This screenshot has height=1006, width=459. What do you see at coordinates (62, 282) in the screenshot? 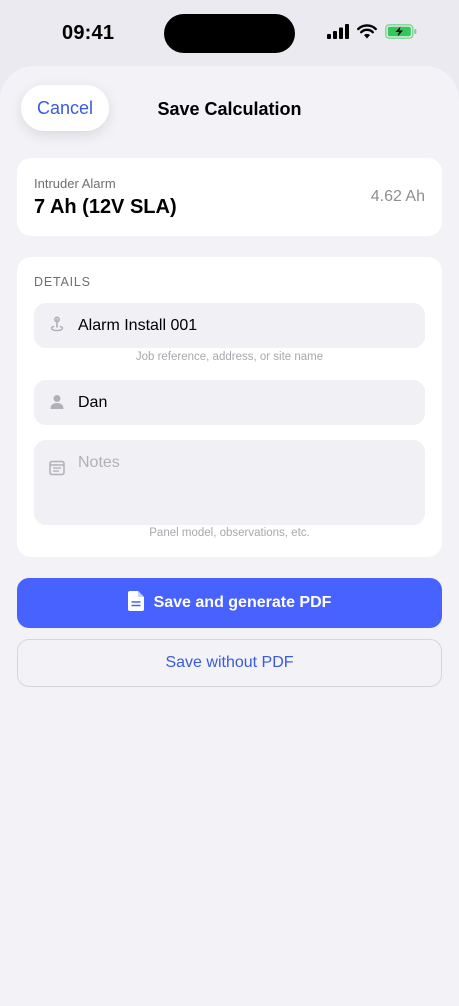
I see `details-section-header: DETAILS` at bounding box center [62, 282].